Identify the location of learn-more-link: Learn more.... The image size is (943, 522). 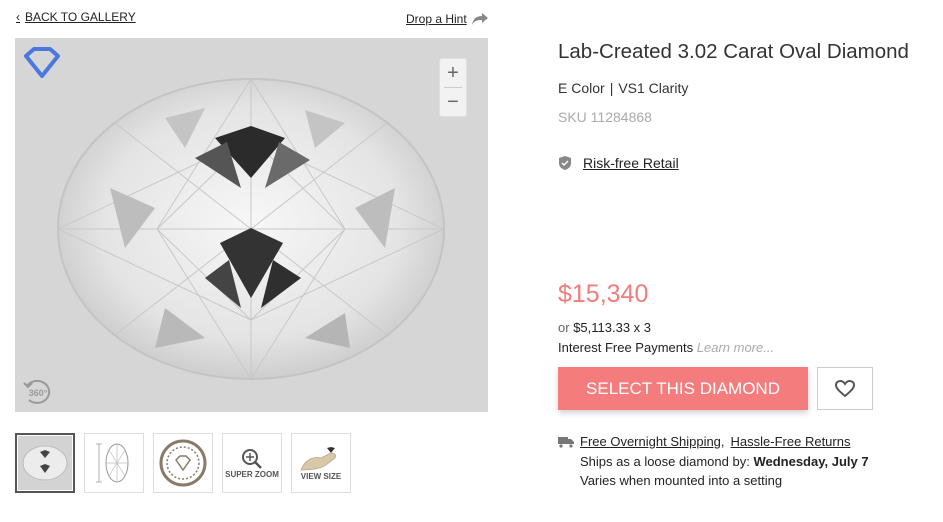
(735, 347).